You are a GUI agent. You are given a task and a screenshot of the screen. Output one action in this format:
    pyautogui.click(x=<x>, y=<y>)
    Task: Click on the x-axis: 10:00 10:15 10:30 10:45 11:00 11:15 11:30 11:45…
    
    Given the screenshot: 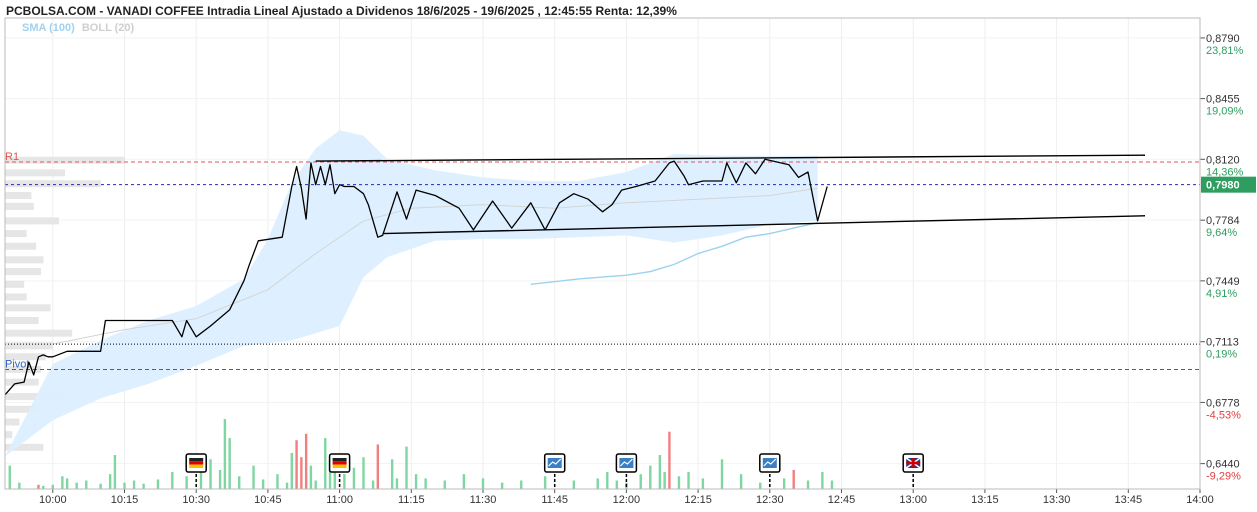 What is the action you would take?
    pyautogui.click(x=626, y=497)
    